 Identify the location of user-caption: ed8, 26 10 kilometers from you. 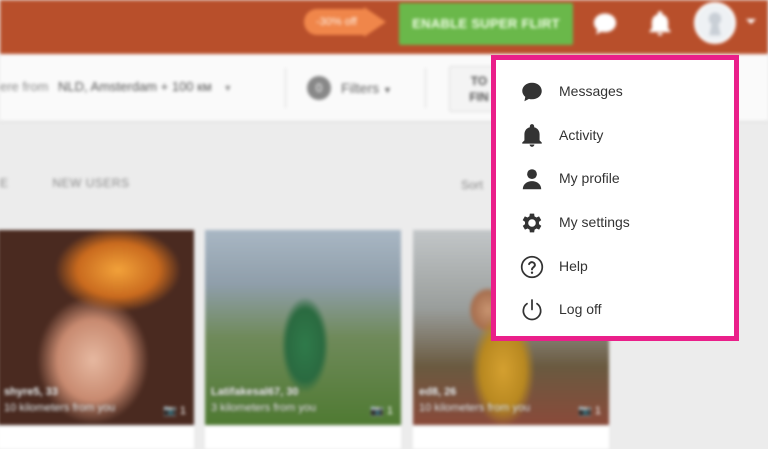
(474, 400).